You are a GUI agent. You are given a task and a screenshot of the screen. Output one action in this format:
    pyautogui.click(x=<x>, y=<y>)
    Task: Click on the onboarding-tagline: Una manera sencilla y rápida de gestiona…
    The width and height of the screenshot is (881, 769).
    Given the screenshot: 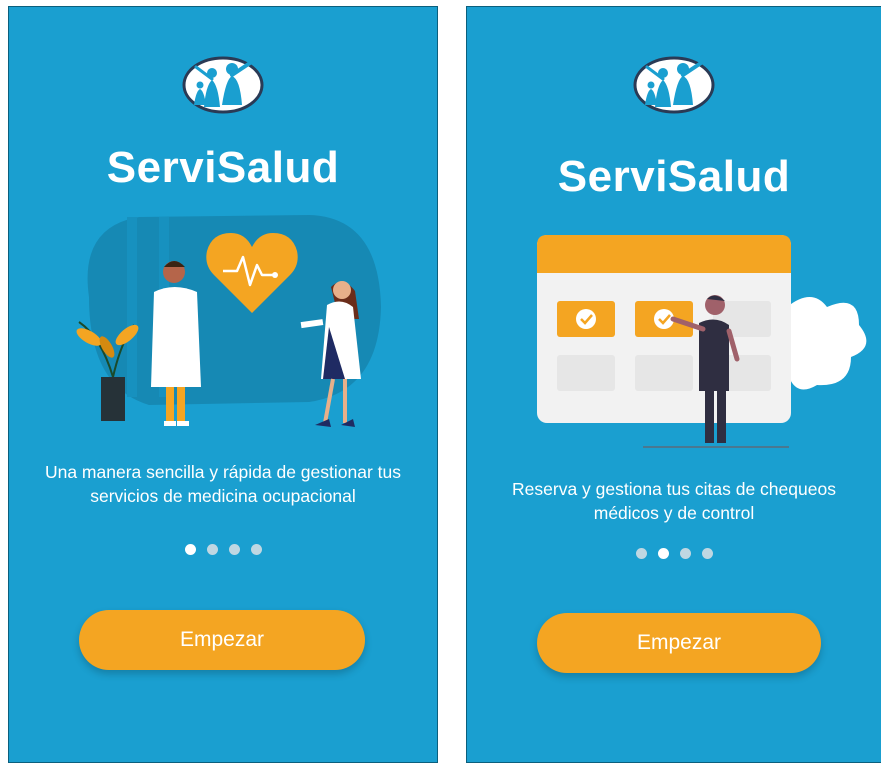 What is the action you would take?
    pyautogui.click(x=223, y=484)
    